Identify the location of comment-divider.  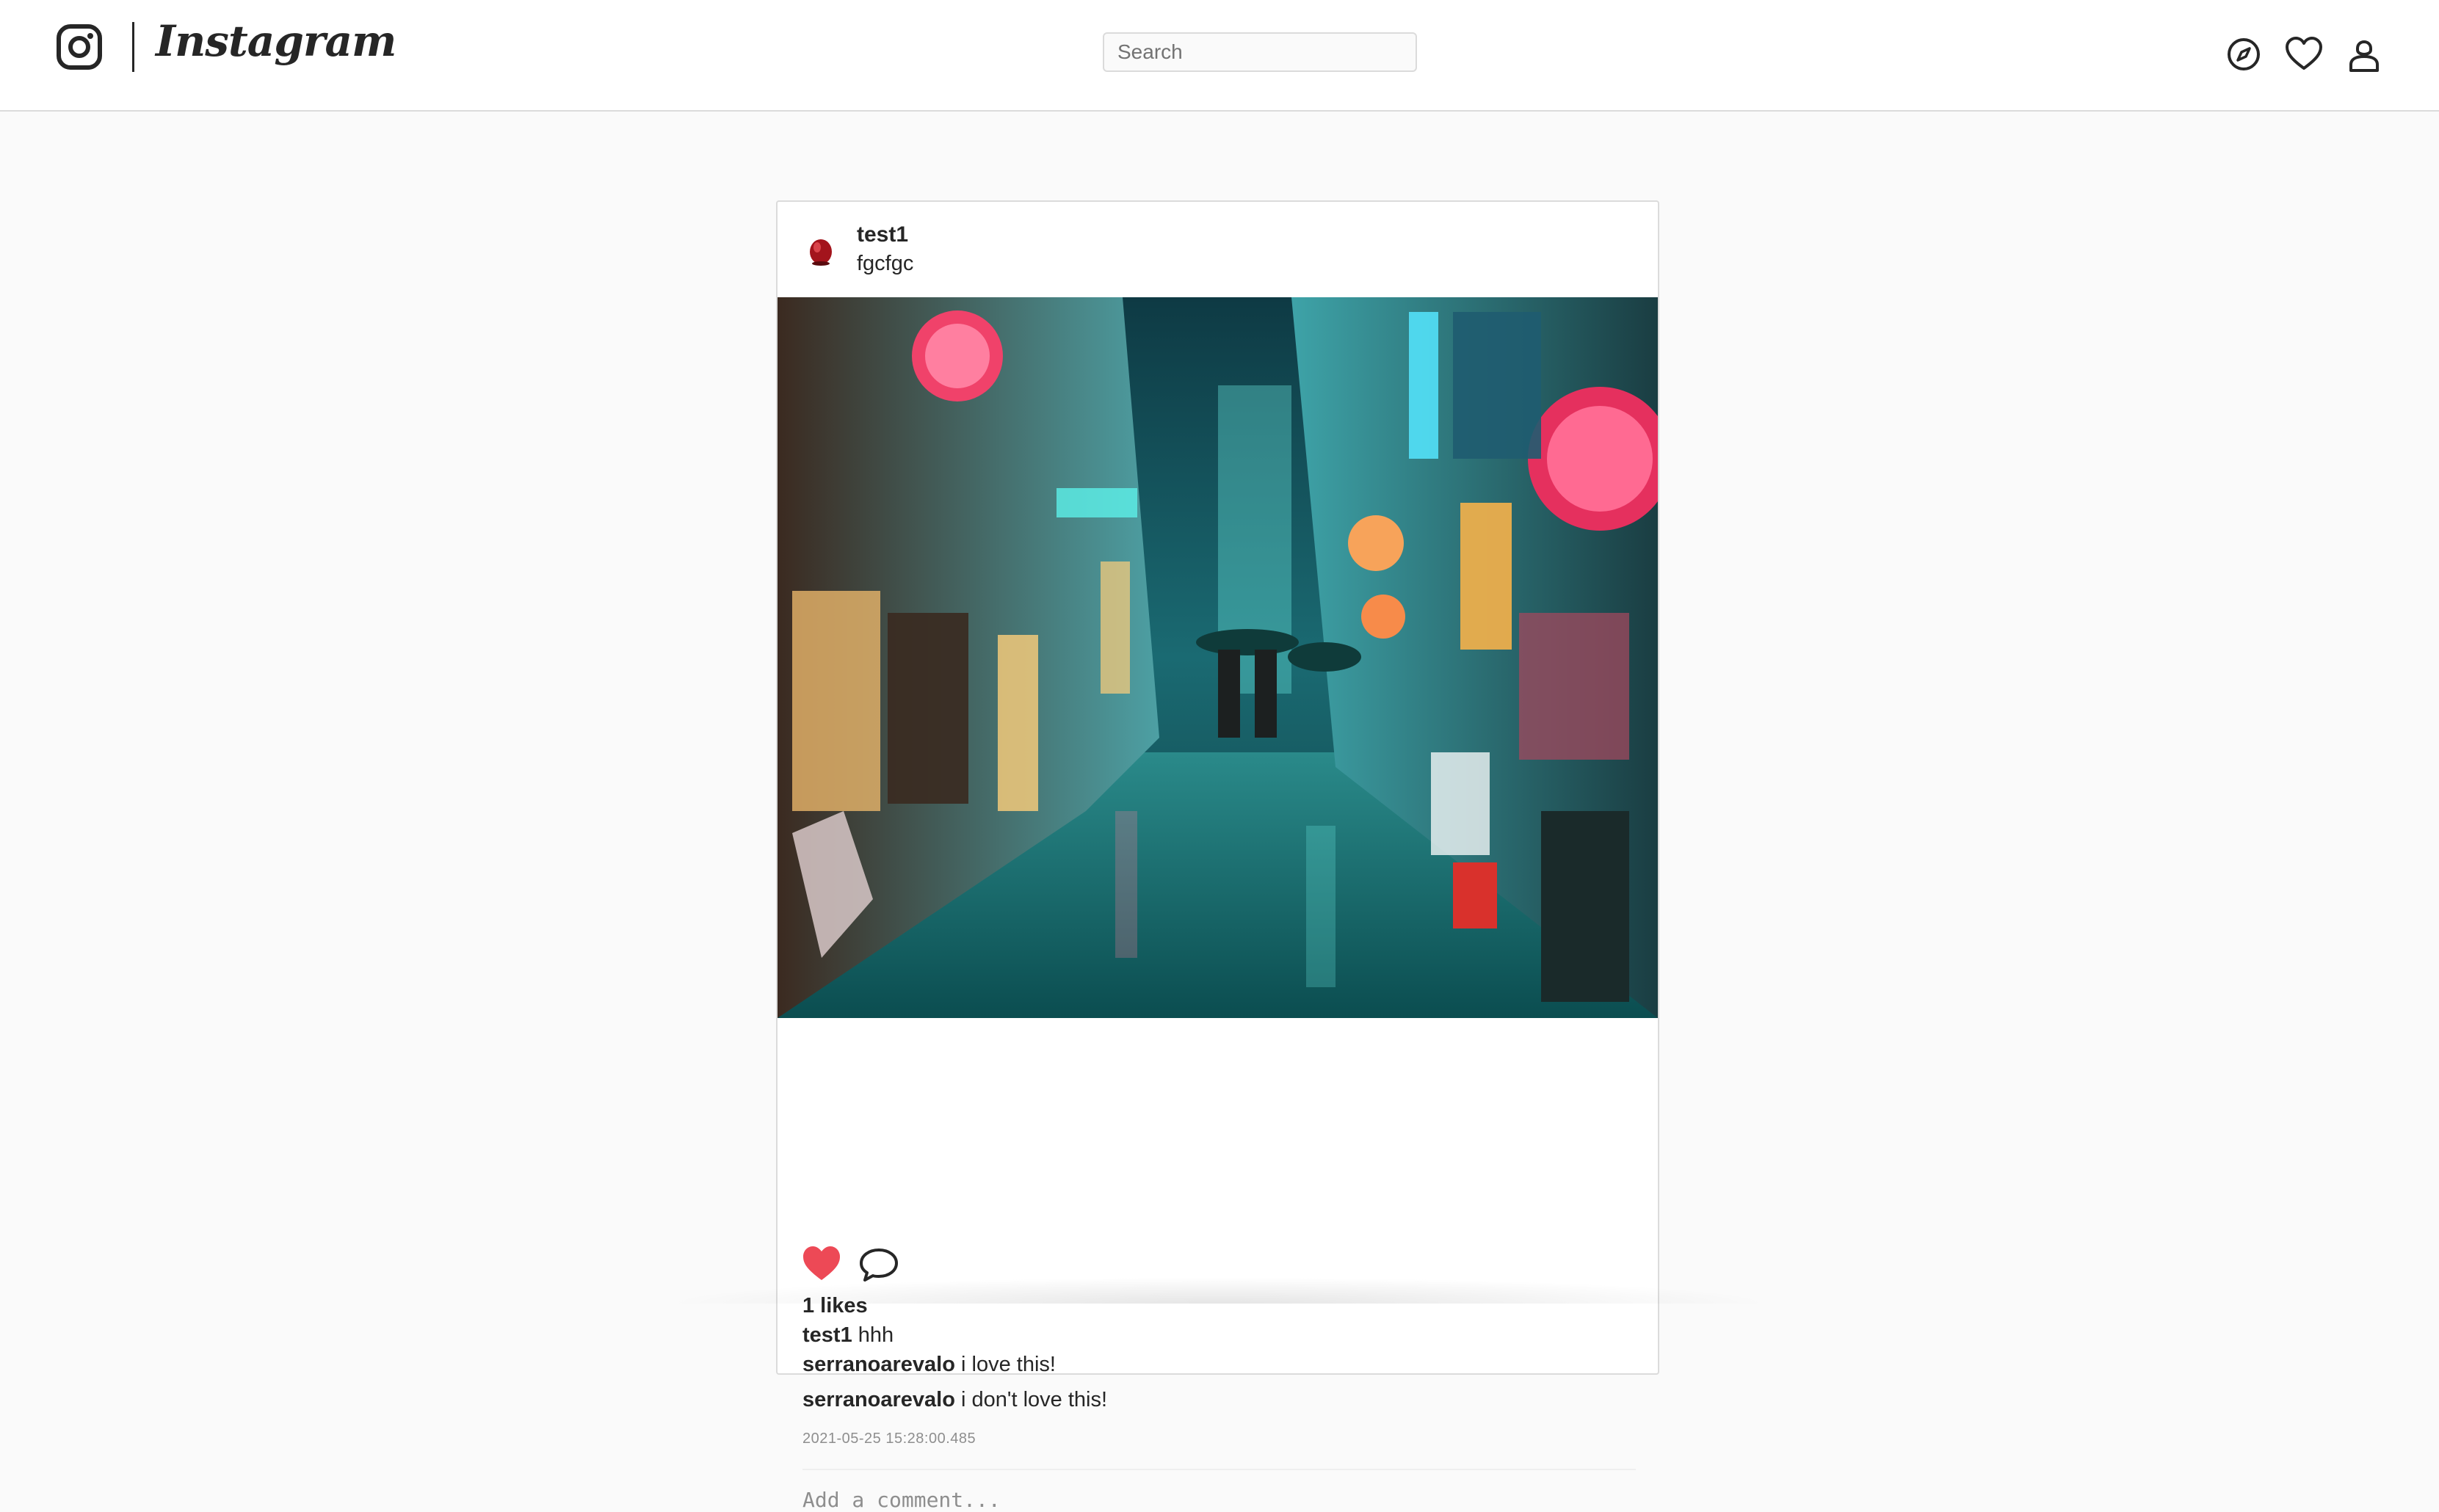
(1219, 1469).